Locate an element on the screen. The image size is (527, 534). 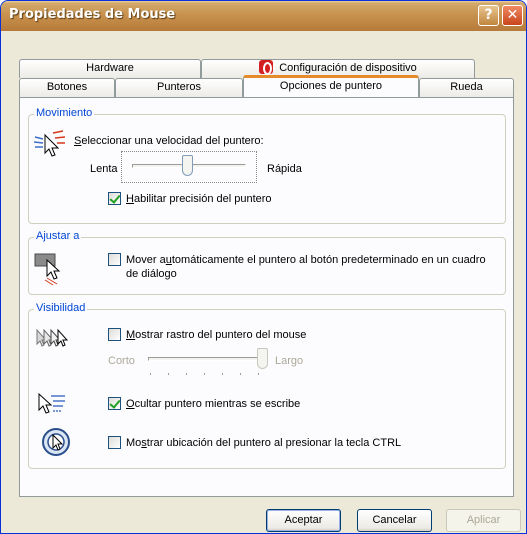
synaptics-icon is located at coordinates (266, 67).